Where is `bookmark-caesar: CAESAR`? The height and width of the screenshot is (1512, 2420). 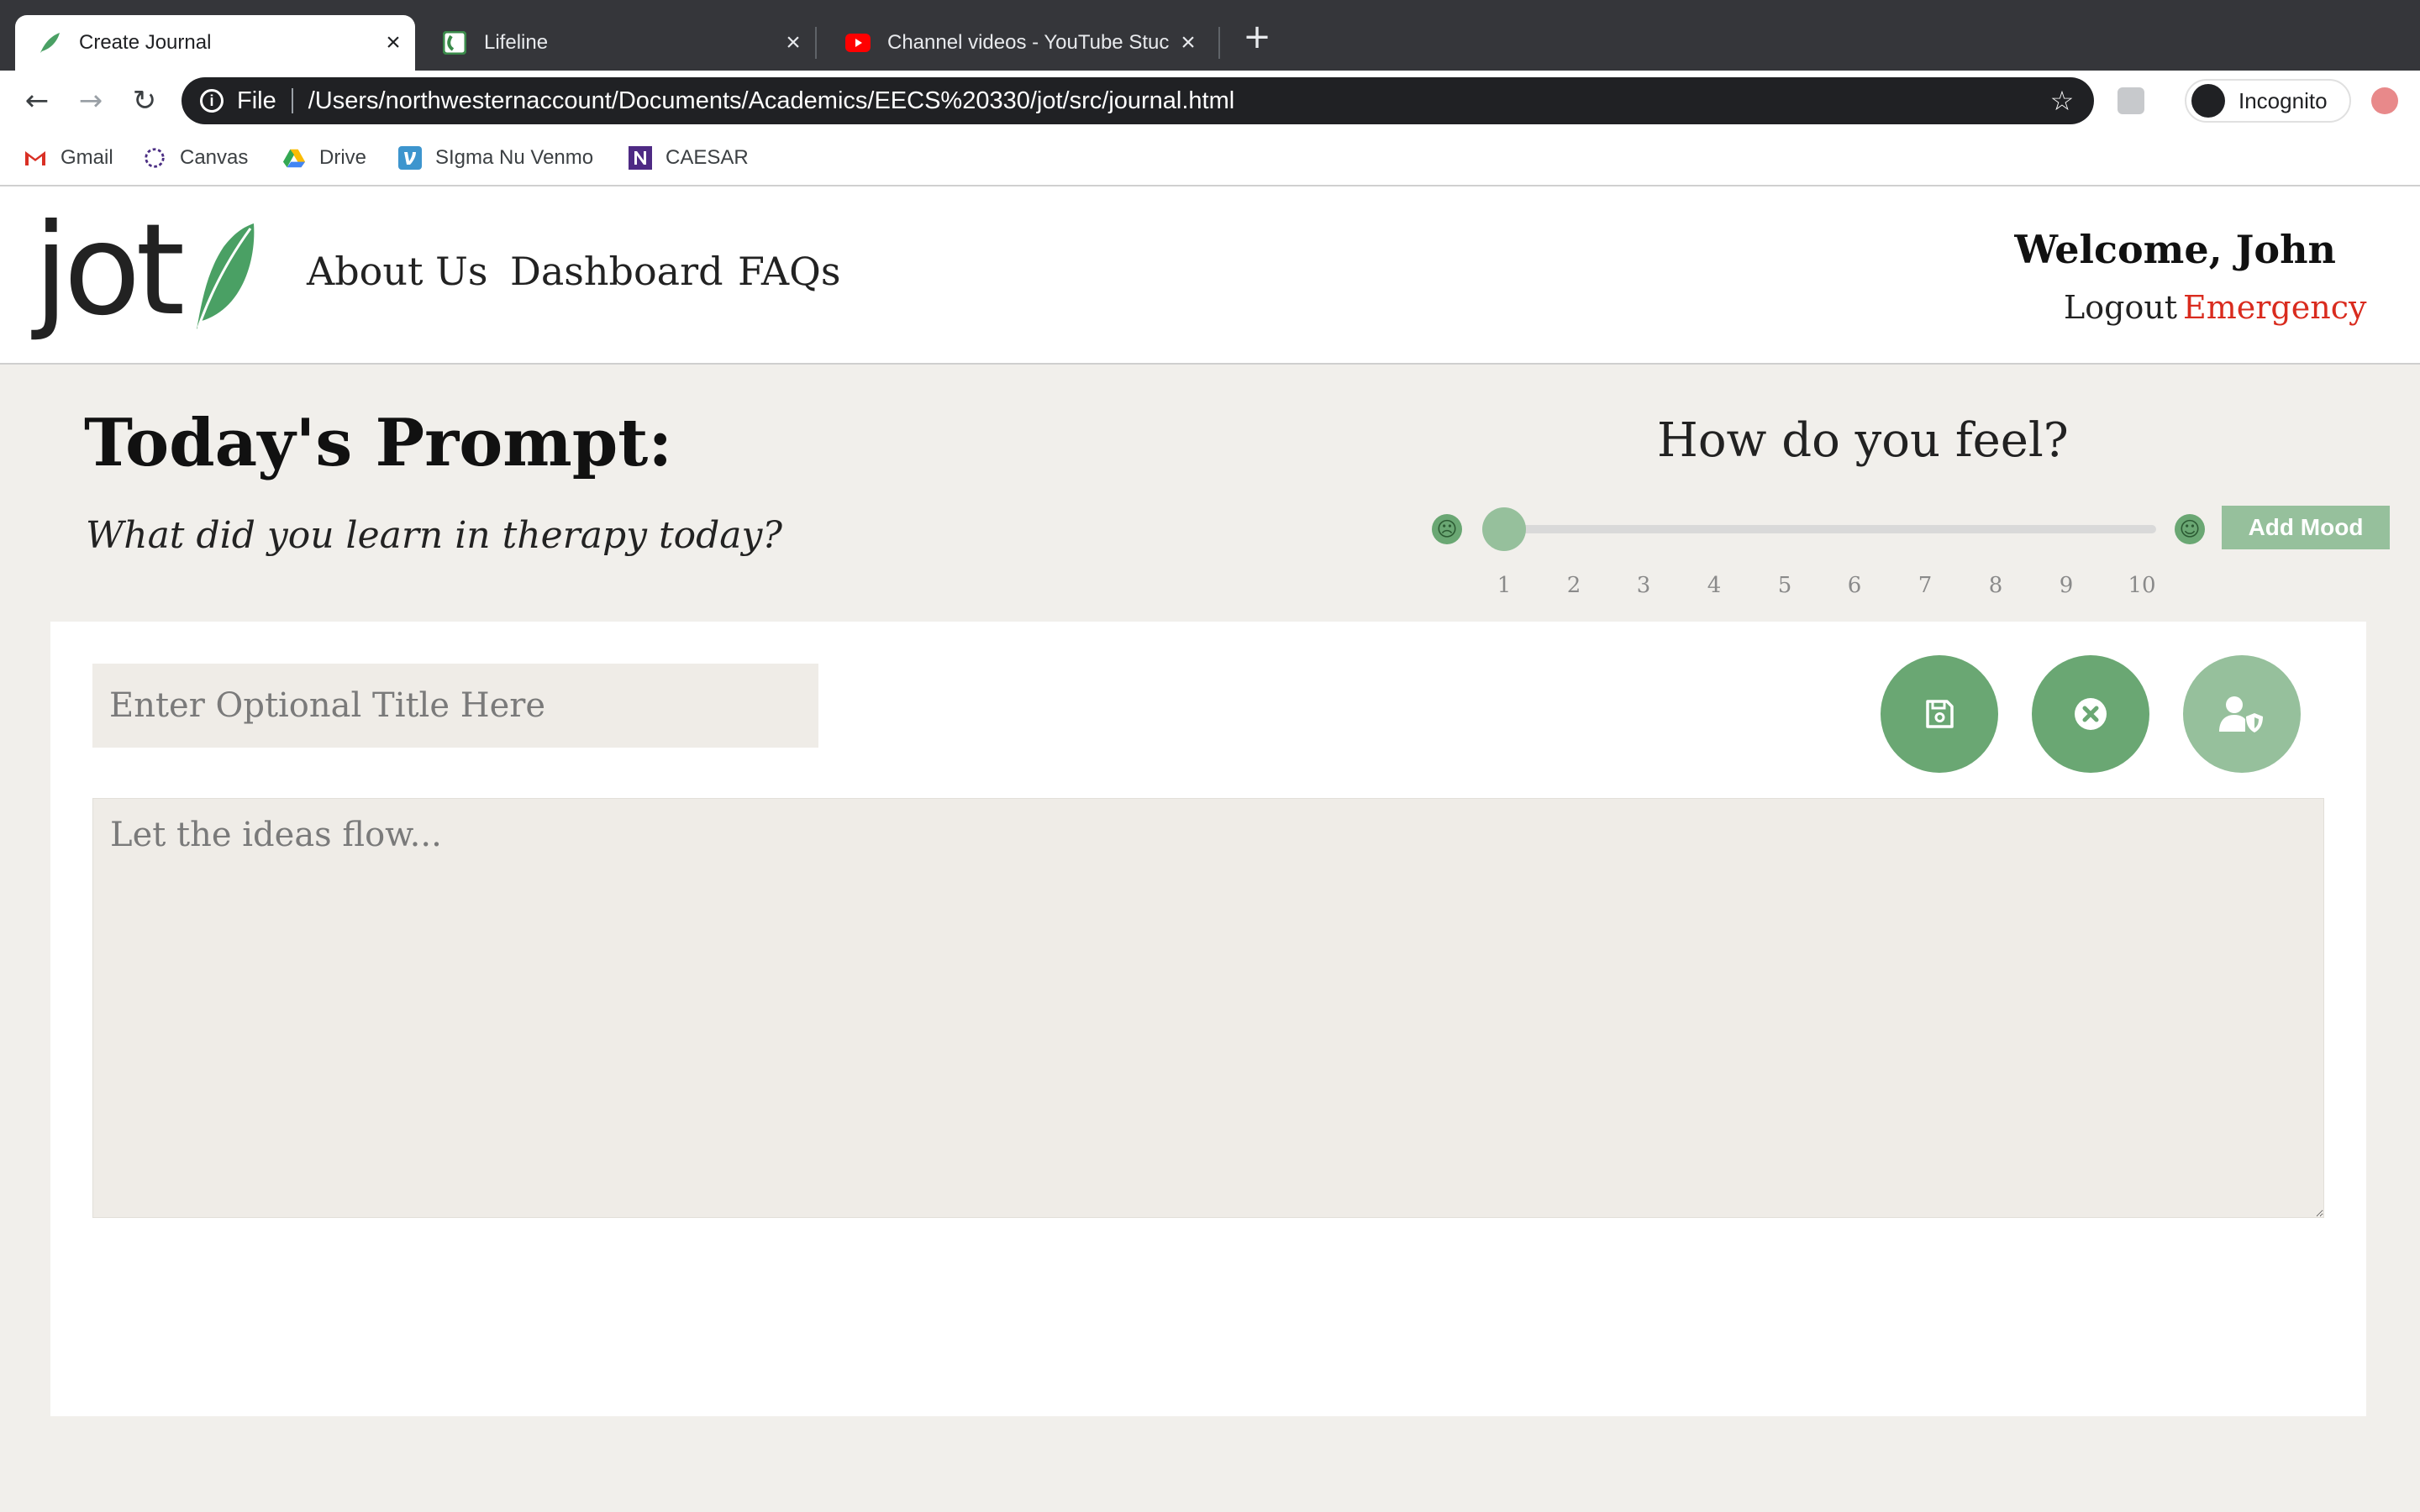 bookmark-caesar: CAESAR is located at coordinates (689, 158).